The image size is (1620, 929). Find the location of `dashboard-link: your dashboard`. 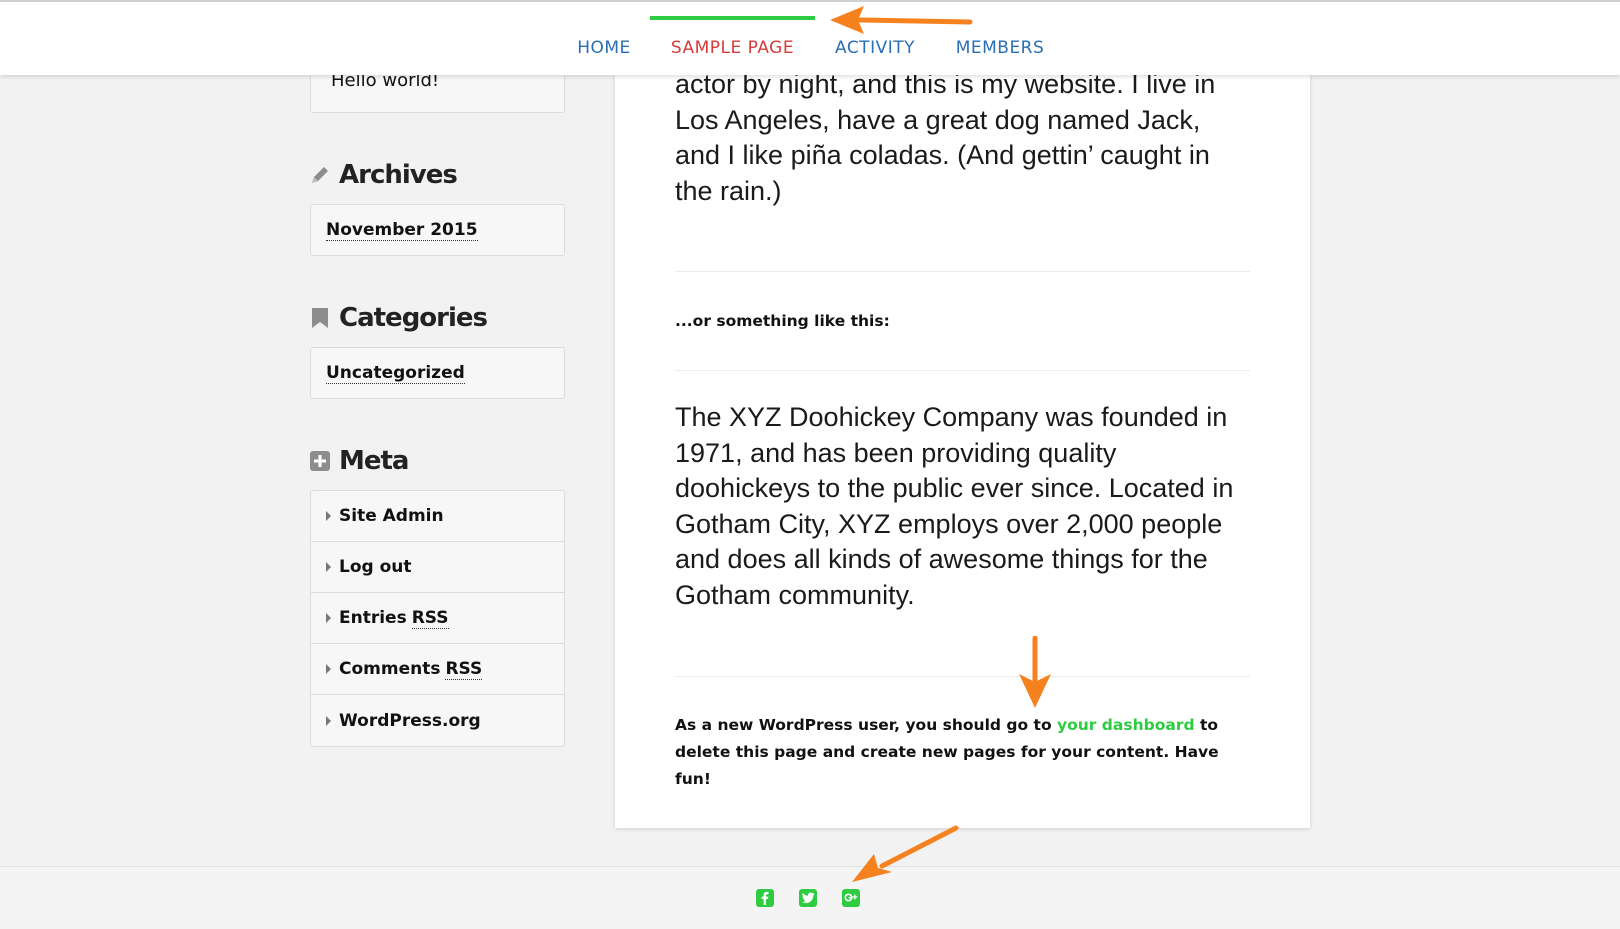

dashboard-link: your dashboard is located at coordinates (1126, 725).